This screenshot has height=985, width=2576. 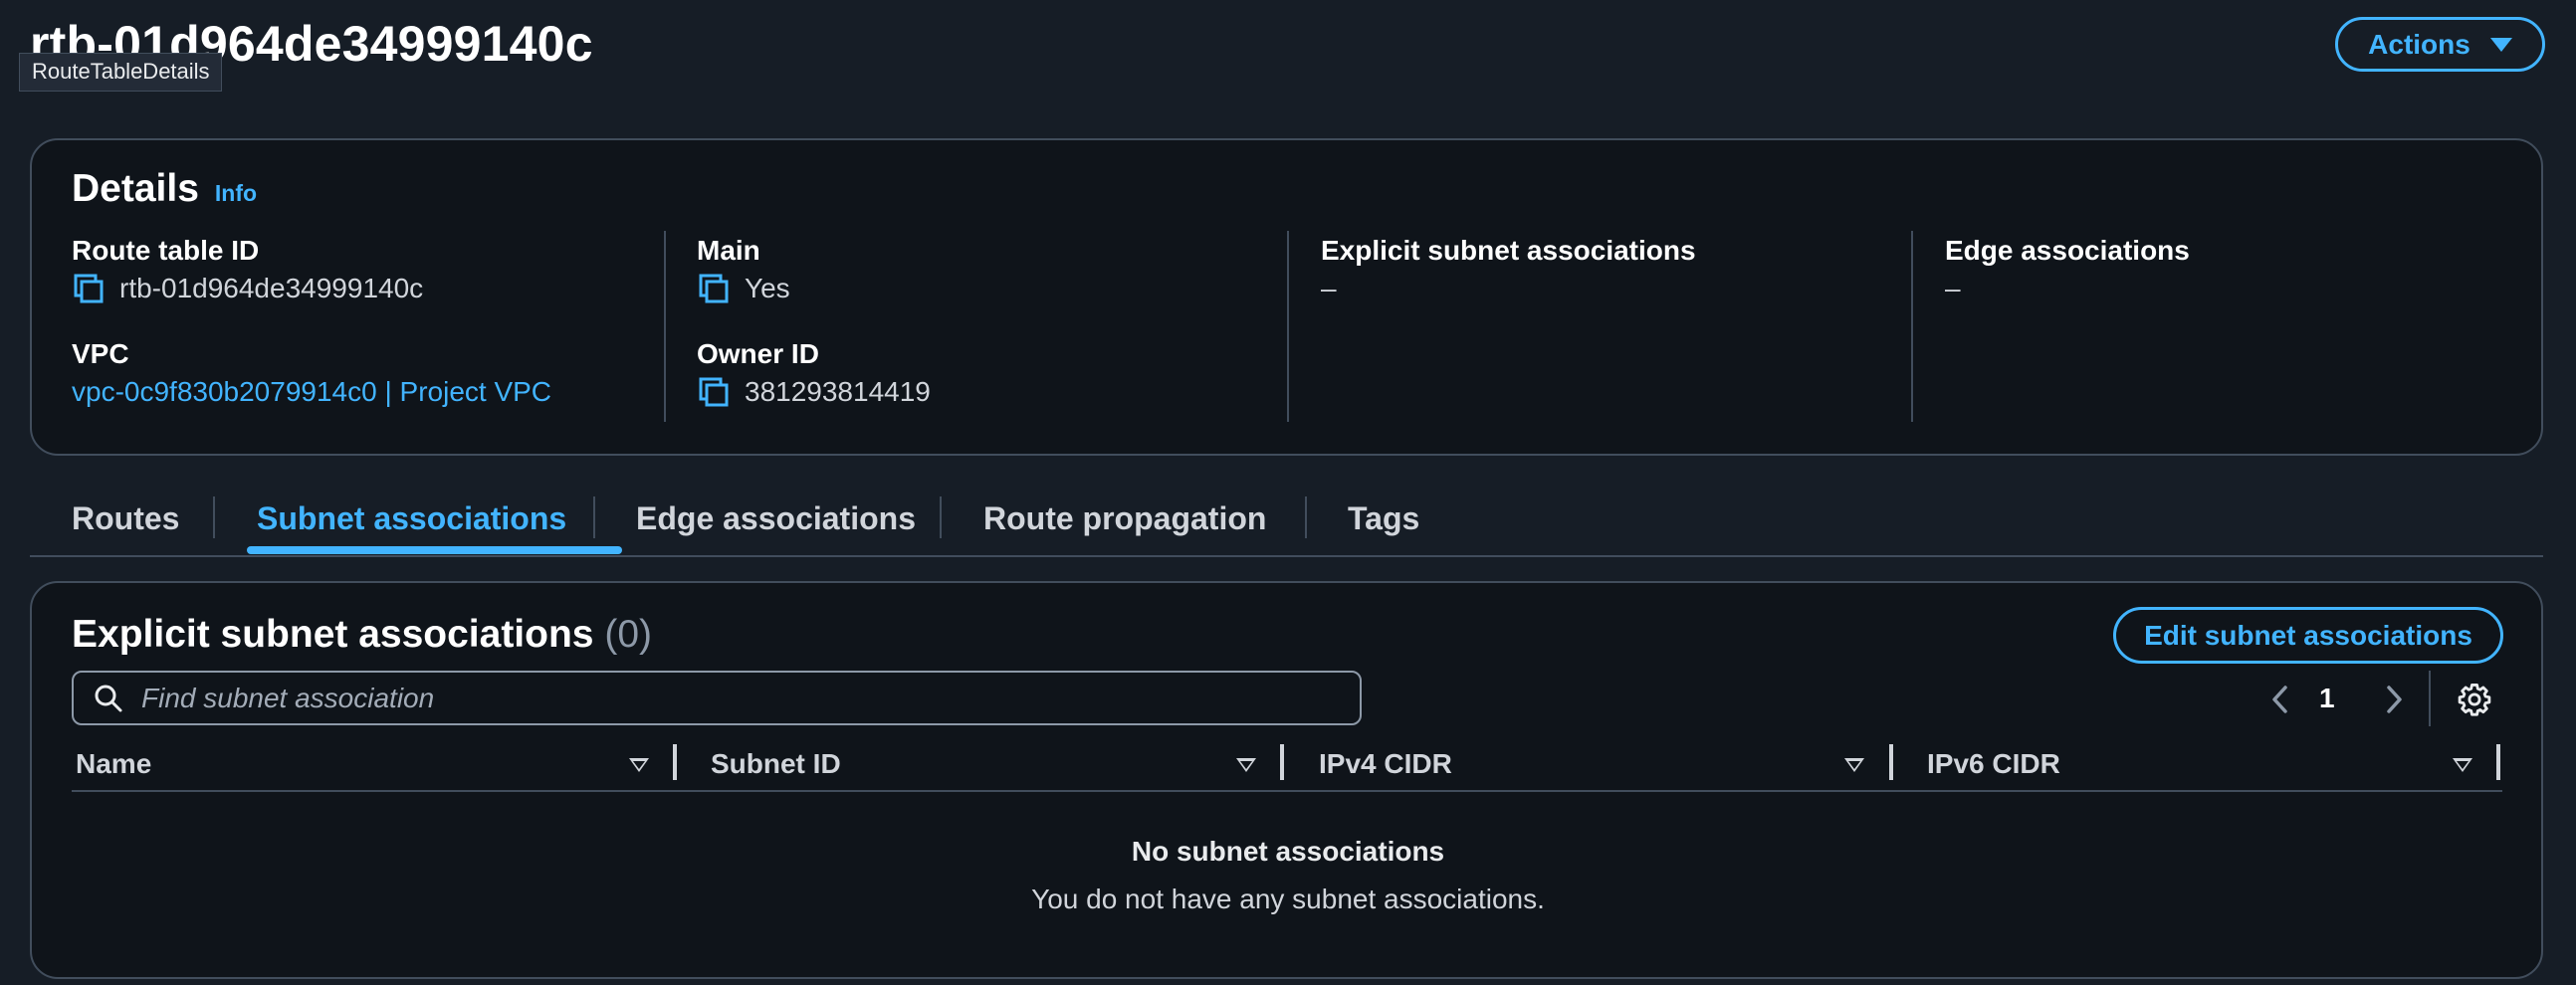 I want to click on tab-tags: Tags, so click(x=1383, y=518).